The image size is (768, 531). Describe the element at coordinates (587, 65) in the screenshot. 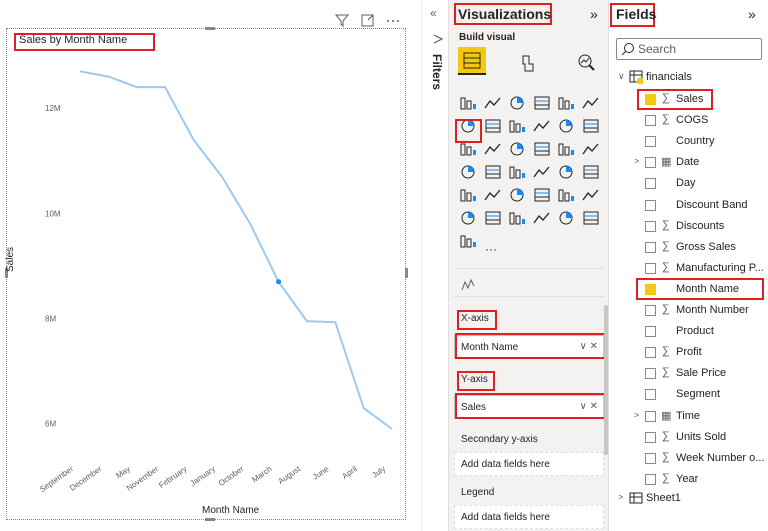

I see `analytics-tab` at that location.